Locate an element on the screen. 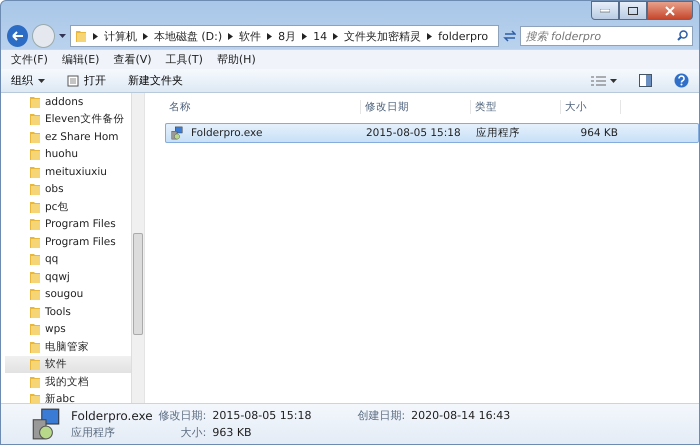  maximize-icon is located at coordinates (633, 10).